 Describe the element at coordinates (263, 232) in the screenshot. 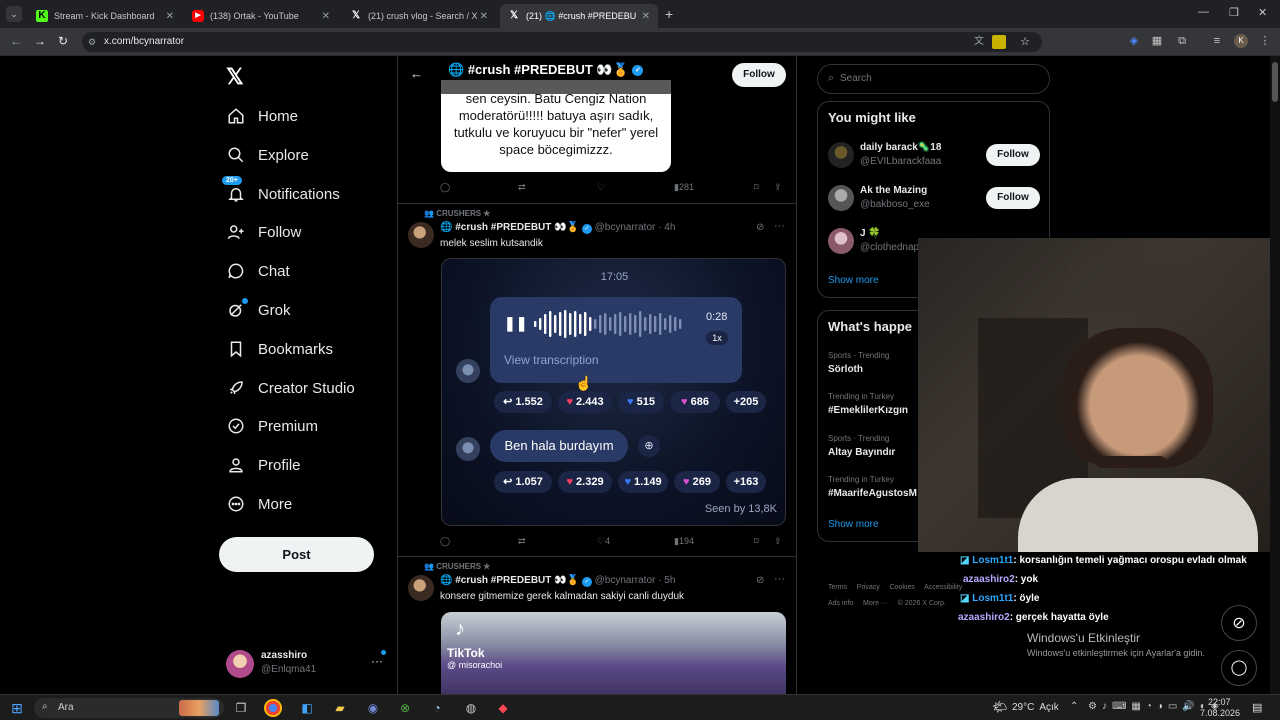

I see `sidebar-item-follow: Follow` at that location.